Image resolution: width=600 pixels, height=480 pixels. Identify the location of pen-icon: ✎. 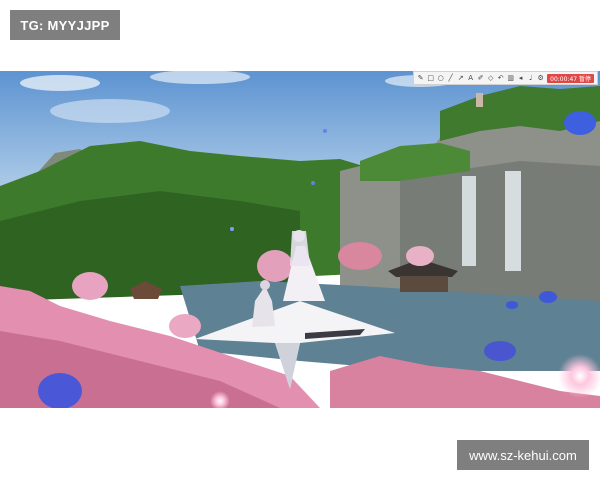
(420, 78).